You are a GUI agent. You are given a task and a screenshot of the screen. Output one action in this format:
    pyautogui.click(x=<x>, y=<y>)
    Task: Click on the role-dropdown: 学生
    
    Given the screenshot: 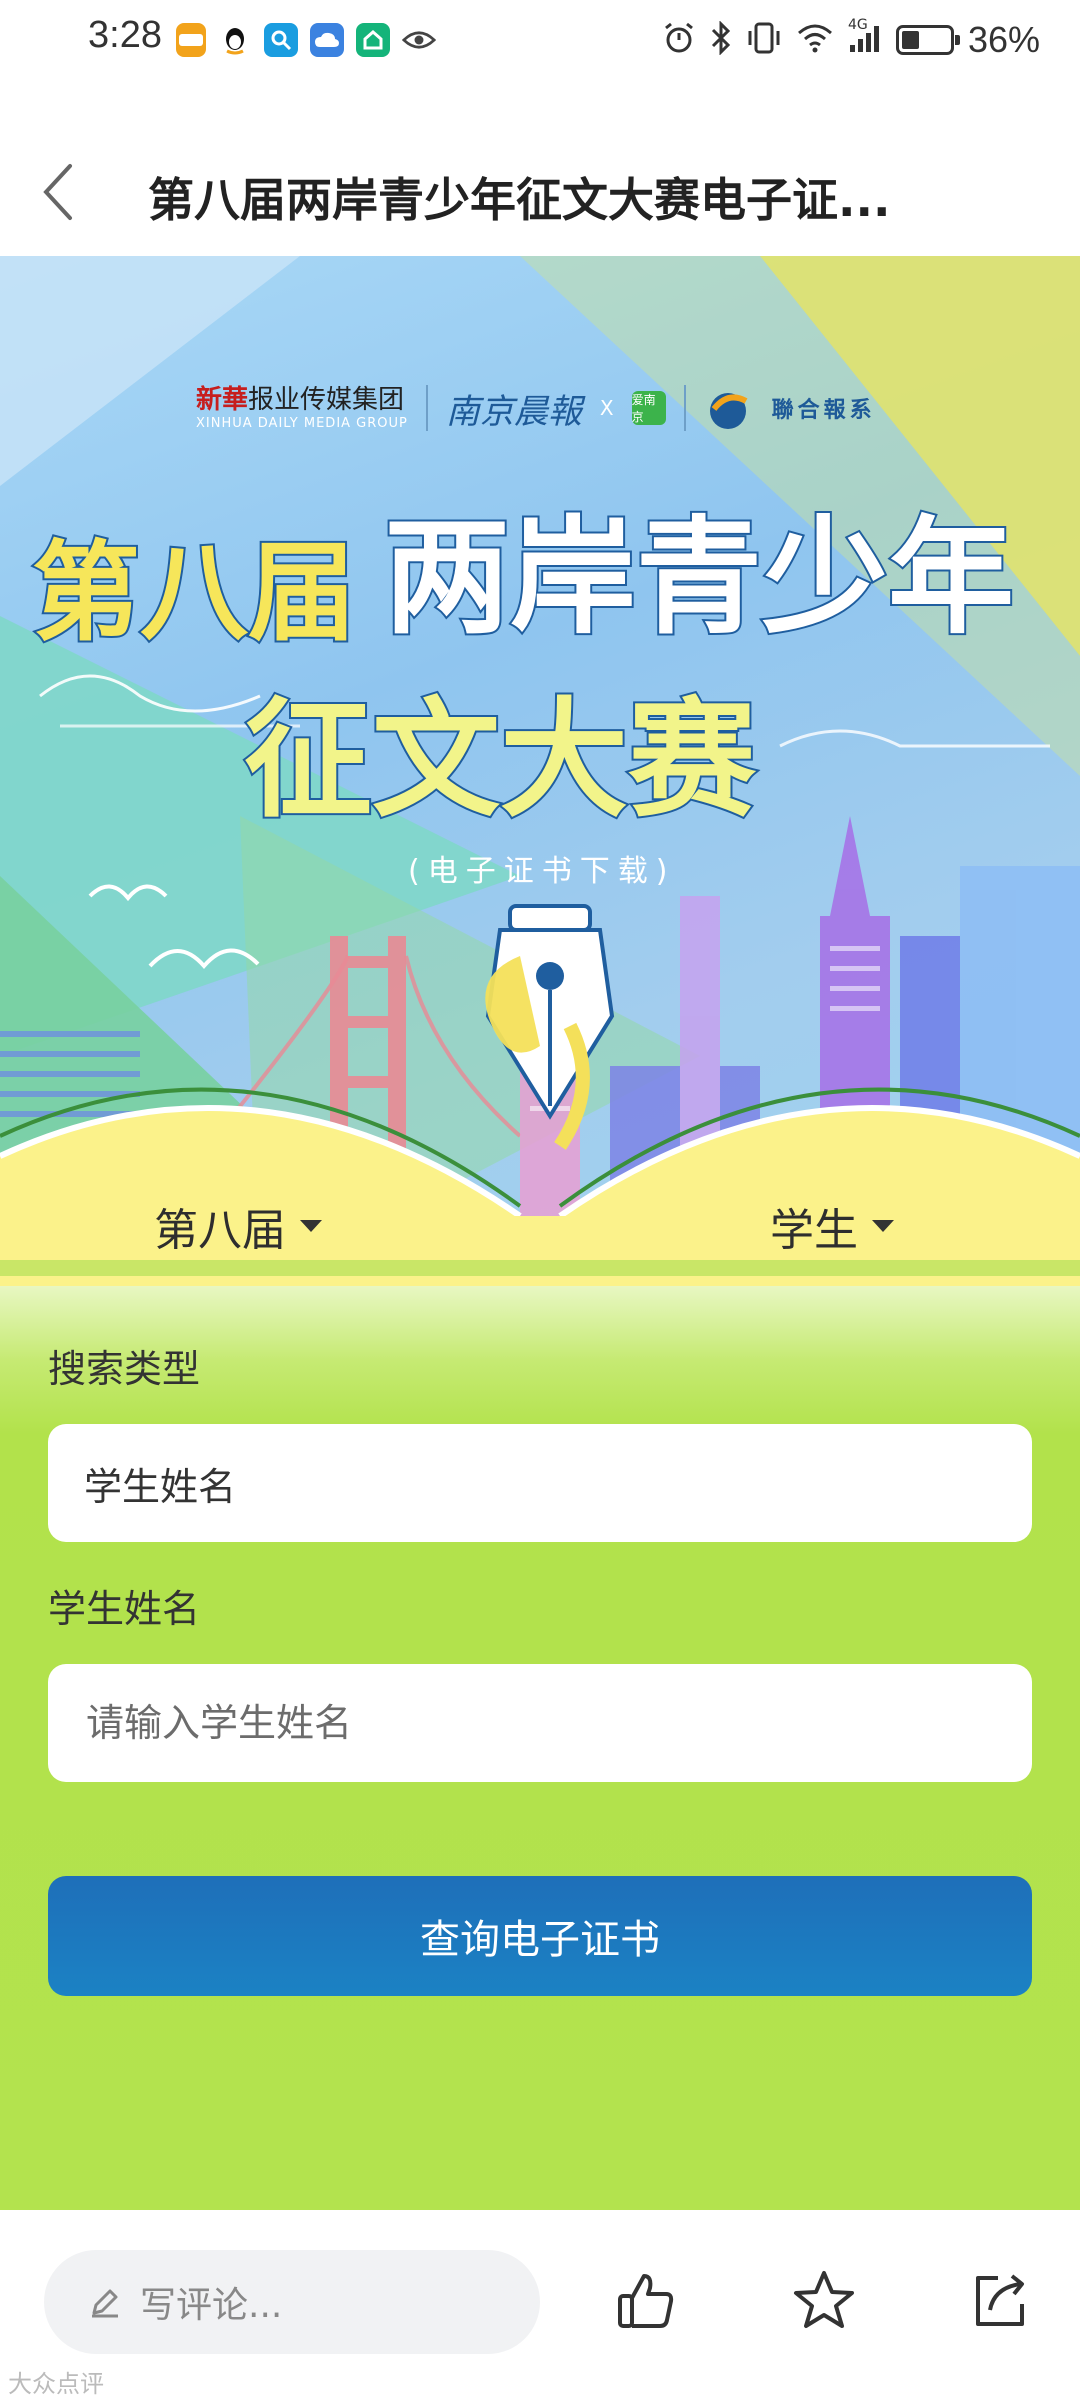 What is the action you would take?
    pyautogui.click(x=832, y=1226)
    